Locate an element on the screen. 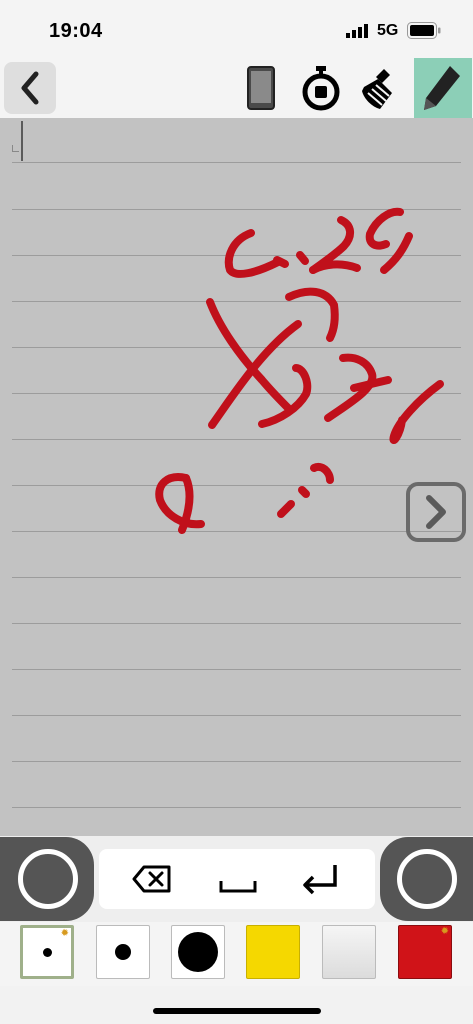 Image resolution: width=473 pixels, height=1024 pixels. medium-dot-icon is located at coordinates (123, 952).